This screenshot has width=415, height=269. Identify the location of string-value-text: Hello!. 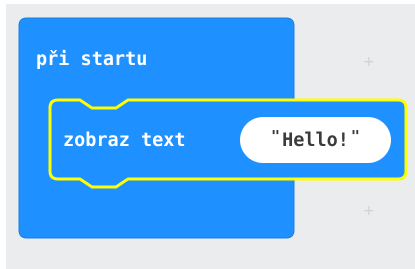
(315, 140).